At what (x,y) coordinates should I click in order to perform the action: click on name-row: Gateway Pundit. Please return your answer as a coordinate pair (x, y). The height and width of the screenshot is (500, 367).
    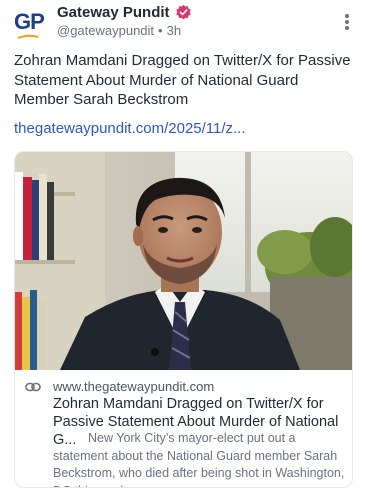
    Looking at the image, I should click on (124, 12).